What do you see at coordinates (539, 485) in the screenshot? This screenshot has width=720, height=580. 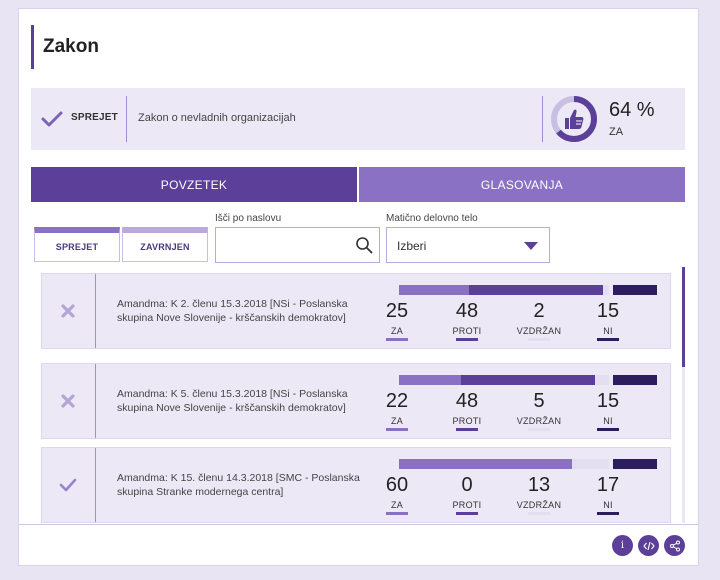 I see `stat-vzdrzan-value: 13` at bounding box center [539, 485].